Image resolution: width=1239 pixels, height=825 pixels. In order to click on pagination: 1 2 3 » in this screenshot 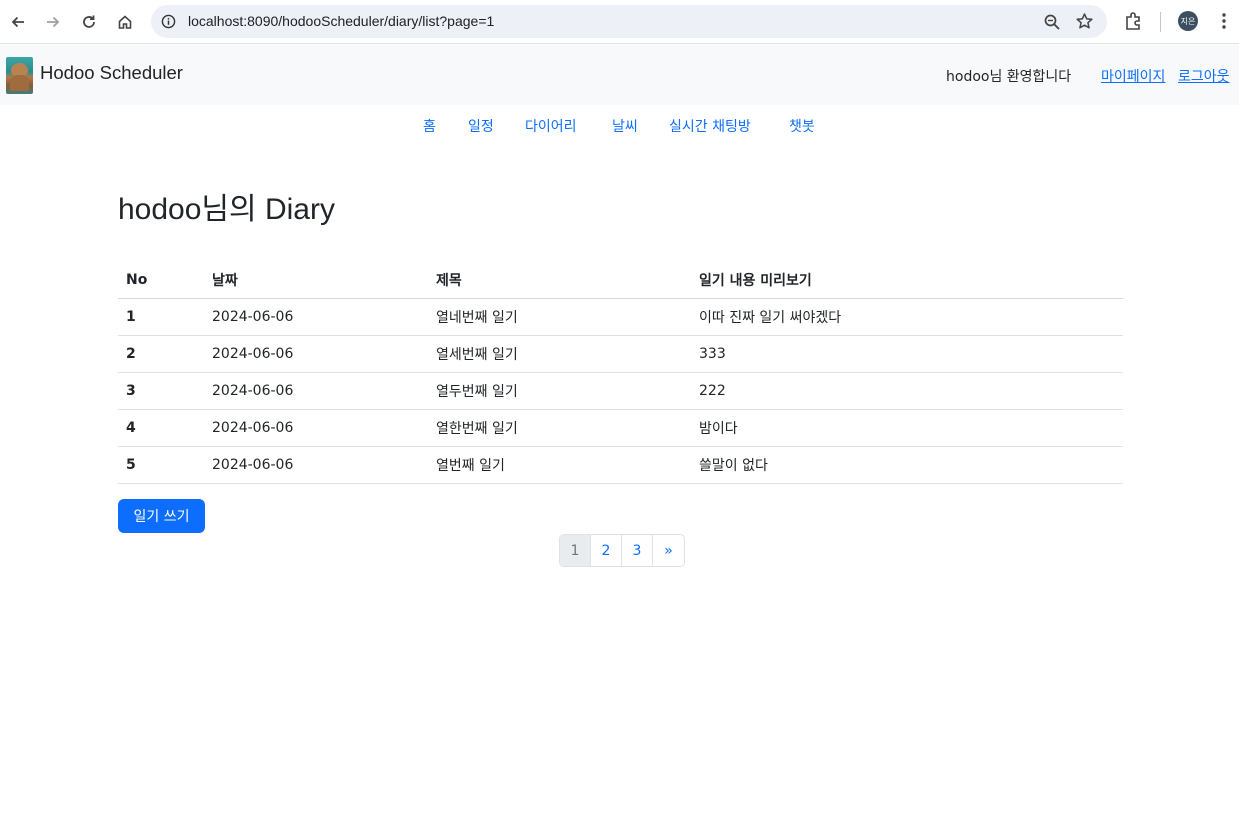, I will do `click(622, 550)`.